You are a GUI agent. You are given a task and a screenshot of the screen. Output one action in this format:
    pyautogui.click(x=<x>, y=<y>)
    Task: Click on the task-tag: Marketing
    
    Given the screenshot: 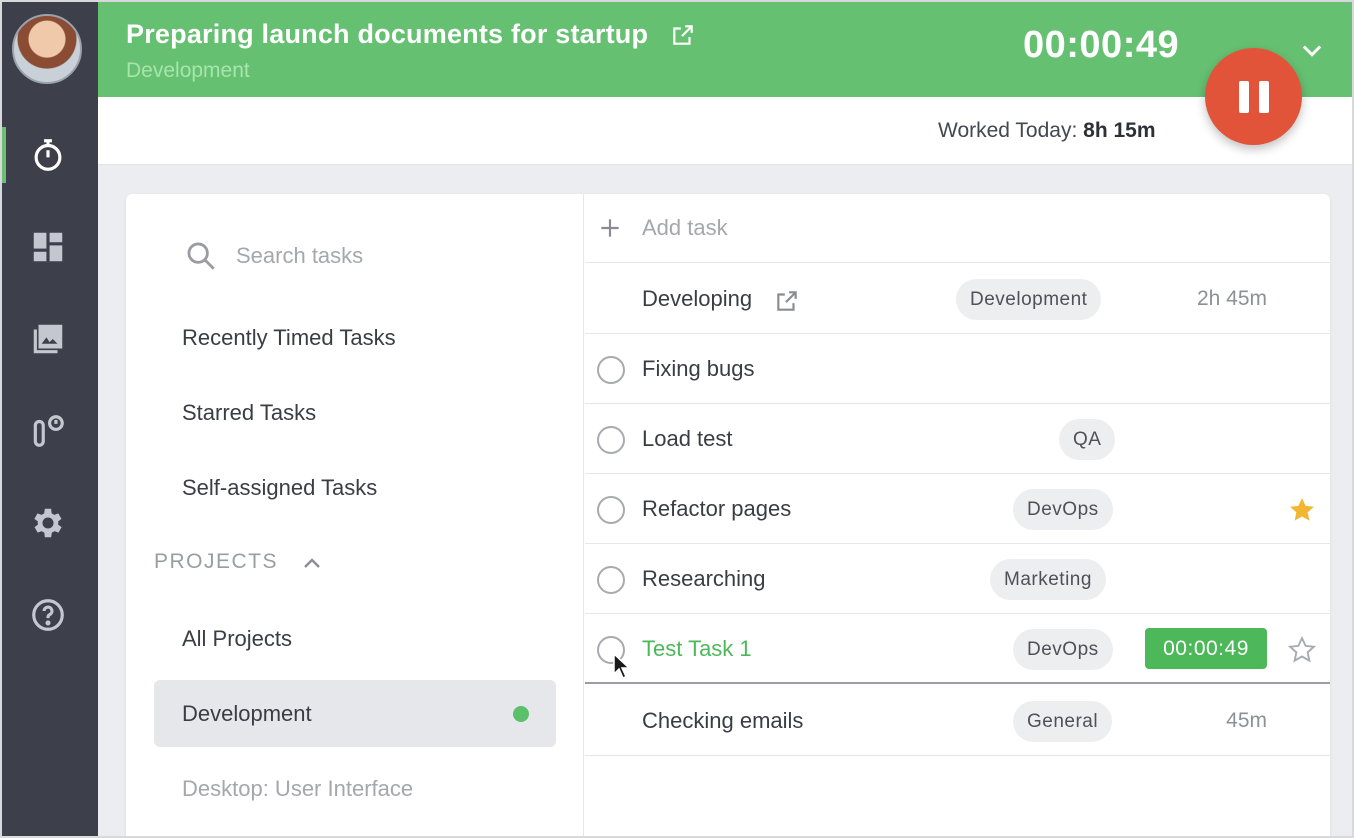 What is the action you would take?
    pyautogui.click(x=1048, y=579)
    